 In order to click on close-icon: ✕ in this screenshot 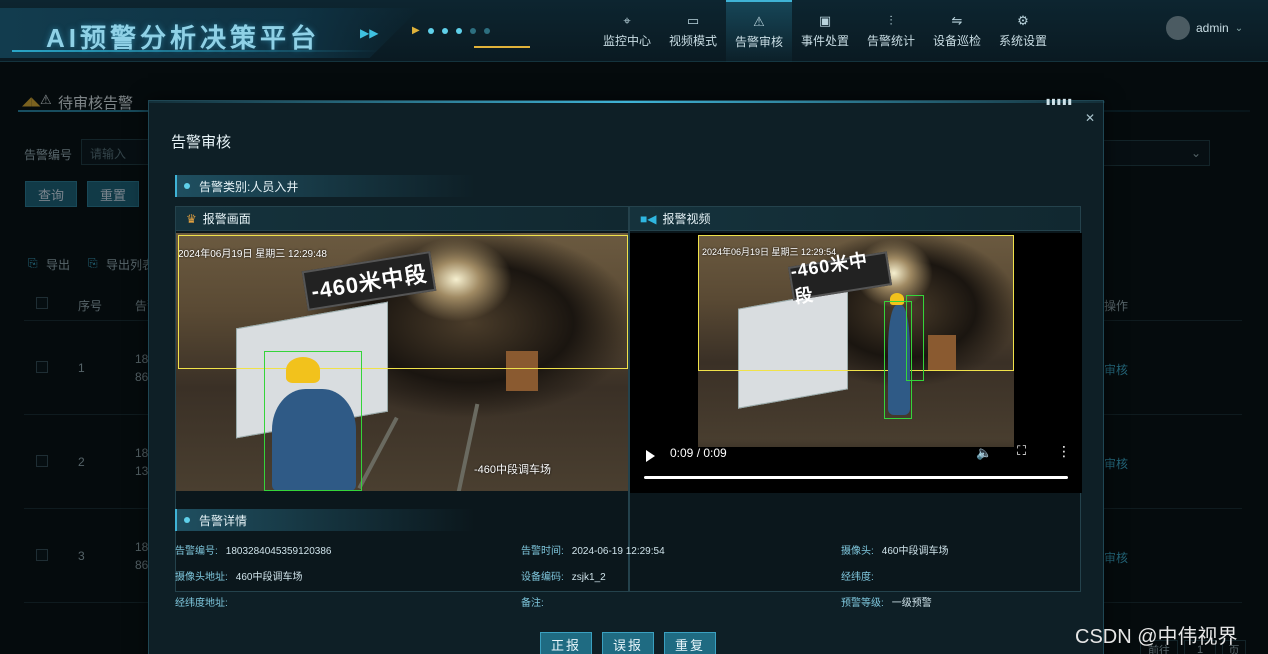, I will do `click(1090, 118)`.